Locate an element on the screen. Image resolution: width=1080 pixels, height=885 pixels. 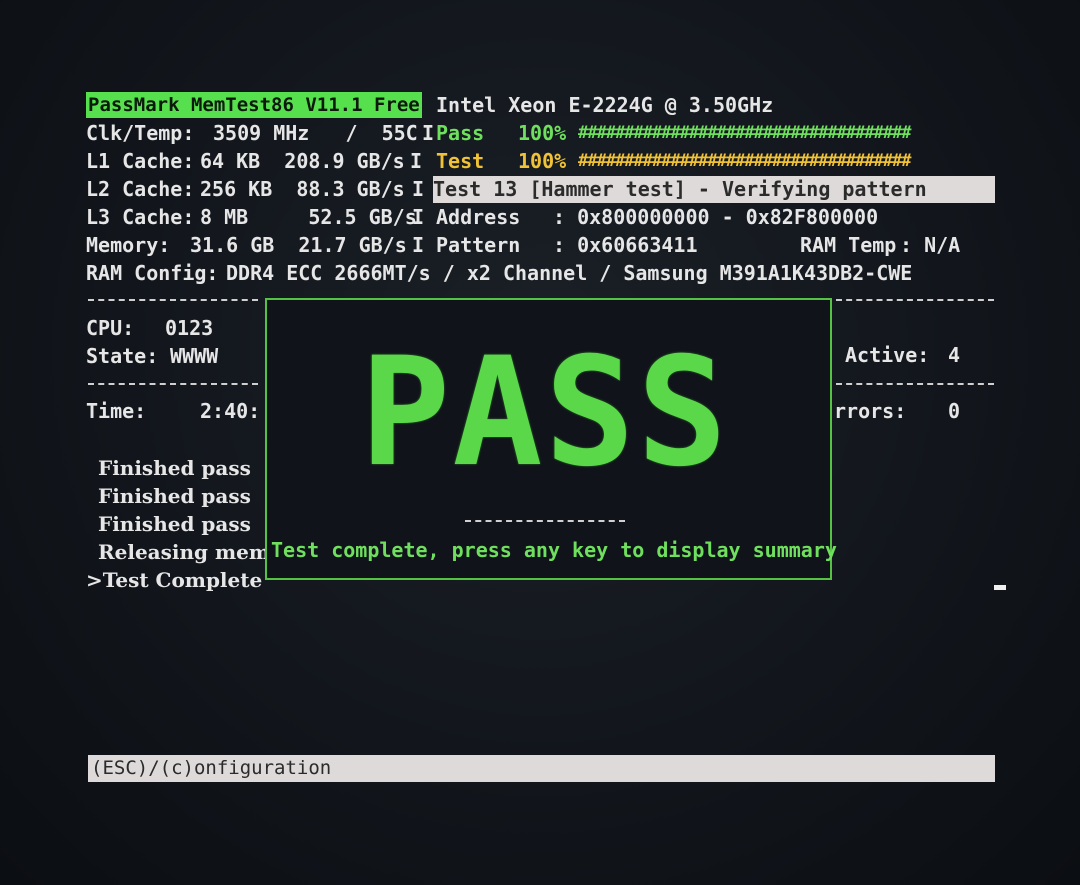
l3-cache-label: L3 Cache: is located at coordinates (140, 217).